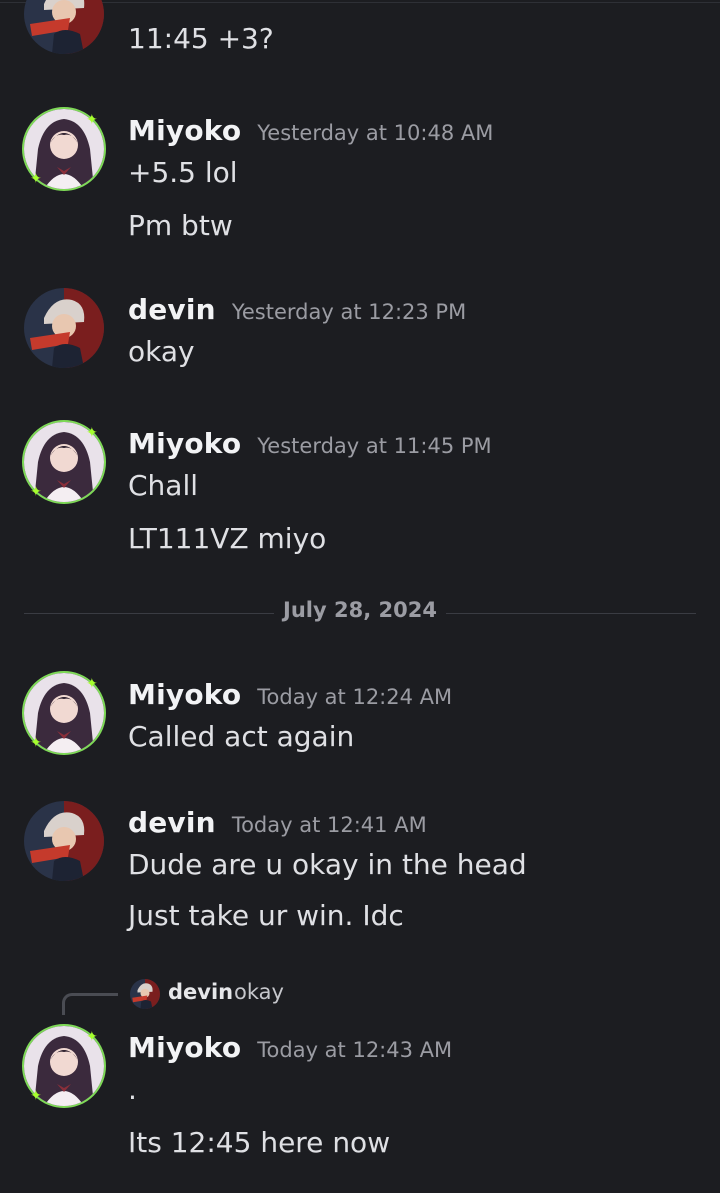 This screenshot has height=1193, width=720. What do you see at coordinates (180, 225) in the screenshot?
I see `message-text: Pm btw` at bounding box center [180, 225].